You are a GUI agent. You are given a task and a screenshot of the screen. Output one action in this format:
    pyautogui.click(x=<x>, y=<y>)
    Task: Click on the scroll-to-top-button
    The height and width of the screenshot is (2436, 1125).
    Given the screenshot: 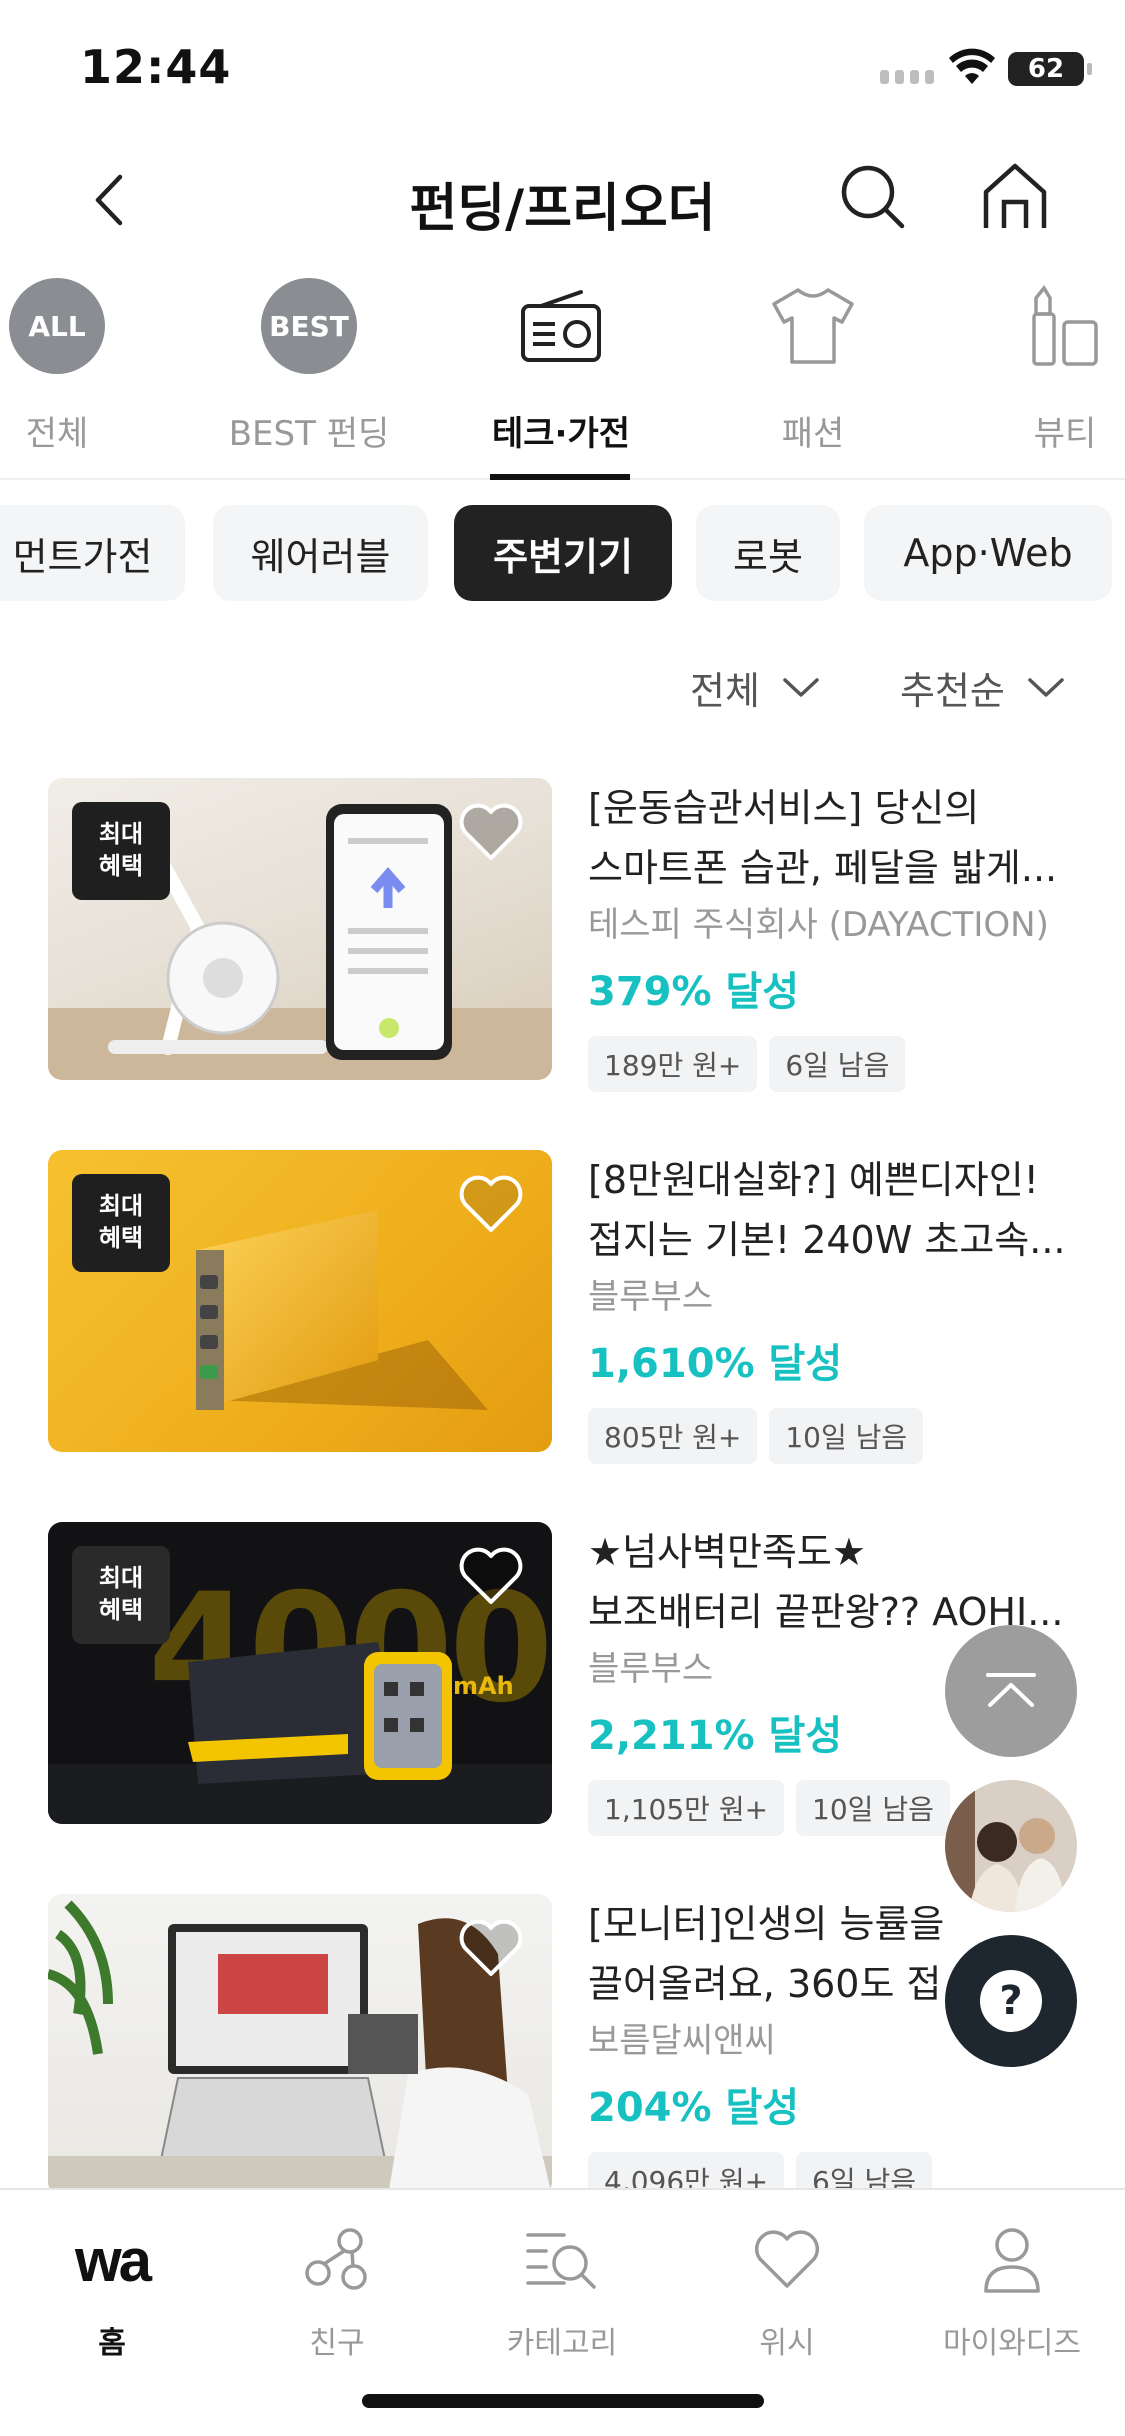 What is the action you would take?
    pyautogui.click(x=1011, y=1691)
    